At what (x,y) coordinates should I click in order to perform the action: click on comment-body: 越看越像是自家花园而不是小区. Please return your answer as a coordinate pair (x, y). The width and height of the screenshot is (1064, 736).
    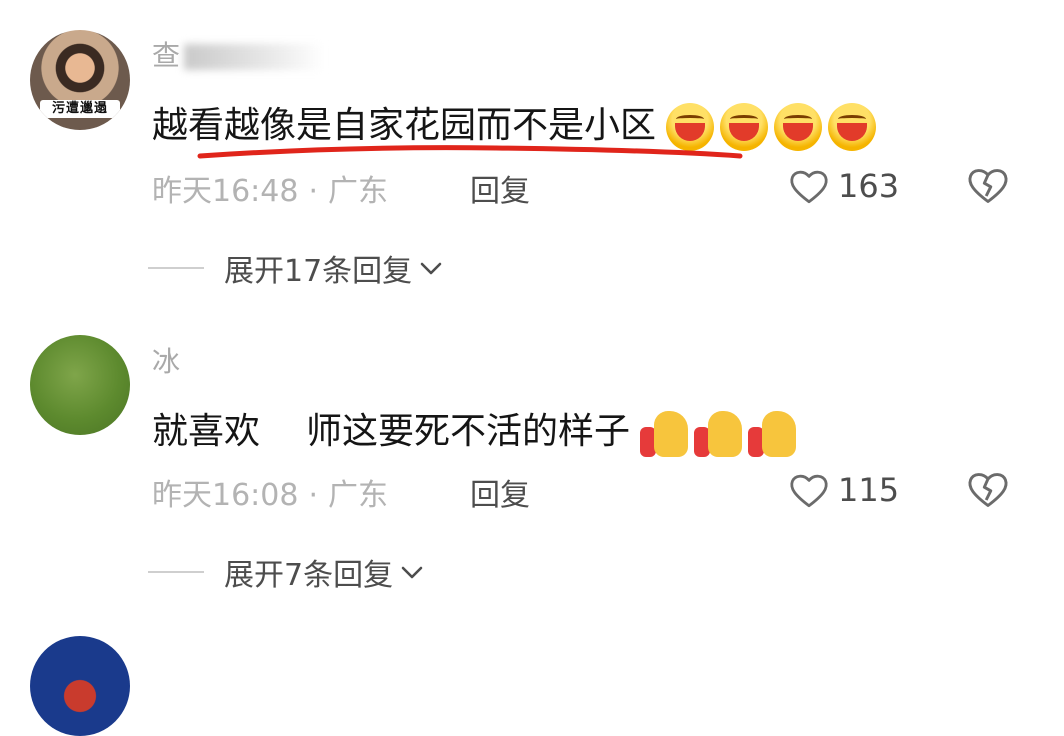
    Looking at the image, I should click on (404, 125).